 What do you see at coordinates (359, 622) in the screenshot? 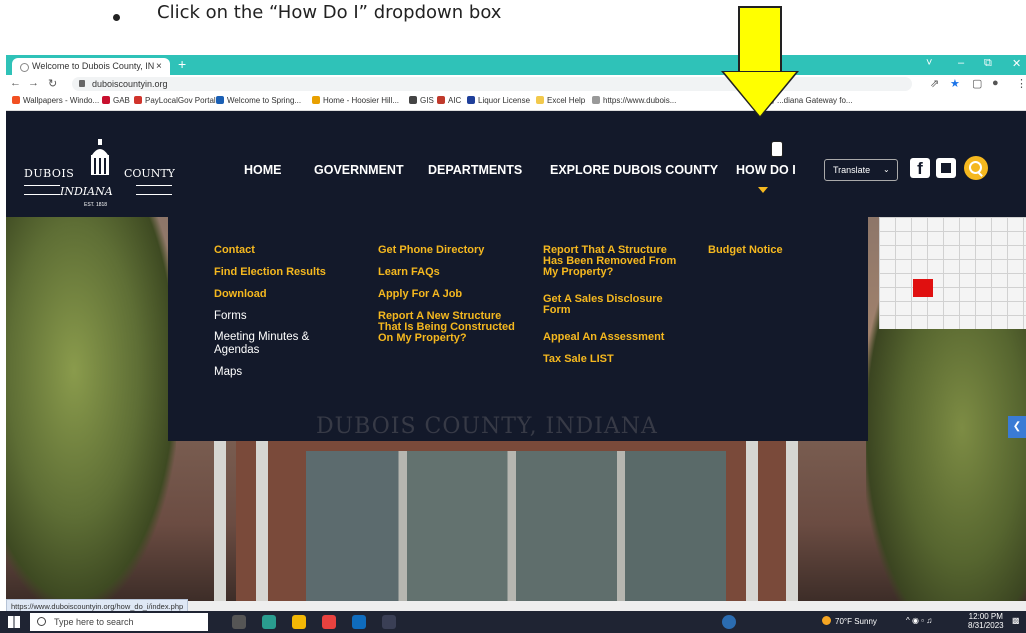
I see `outlook-icon` at bounding box center [359, 622].